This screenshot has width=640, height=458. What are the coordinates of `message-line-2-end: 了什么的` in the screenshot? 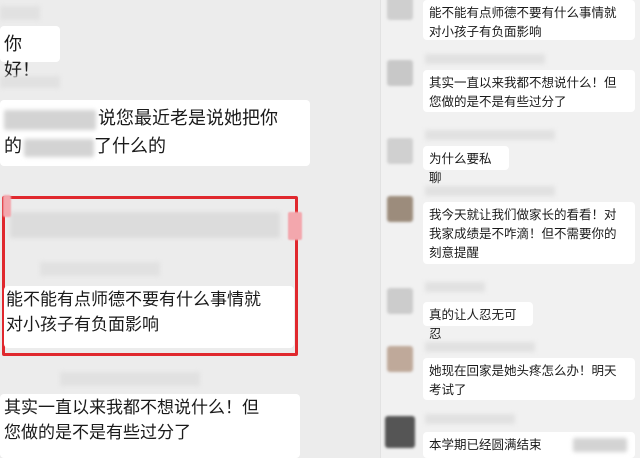 It's located at (130, 146).